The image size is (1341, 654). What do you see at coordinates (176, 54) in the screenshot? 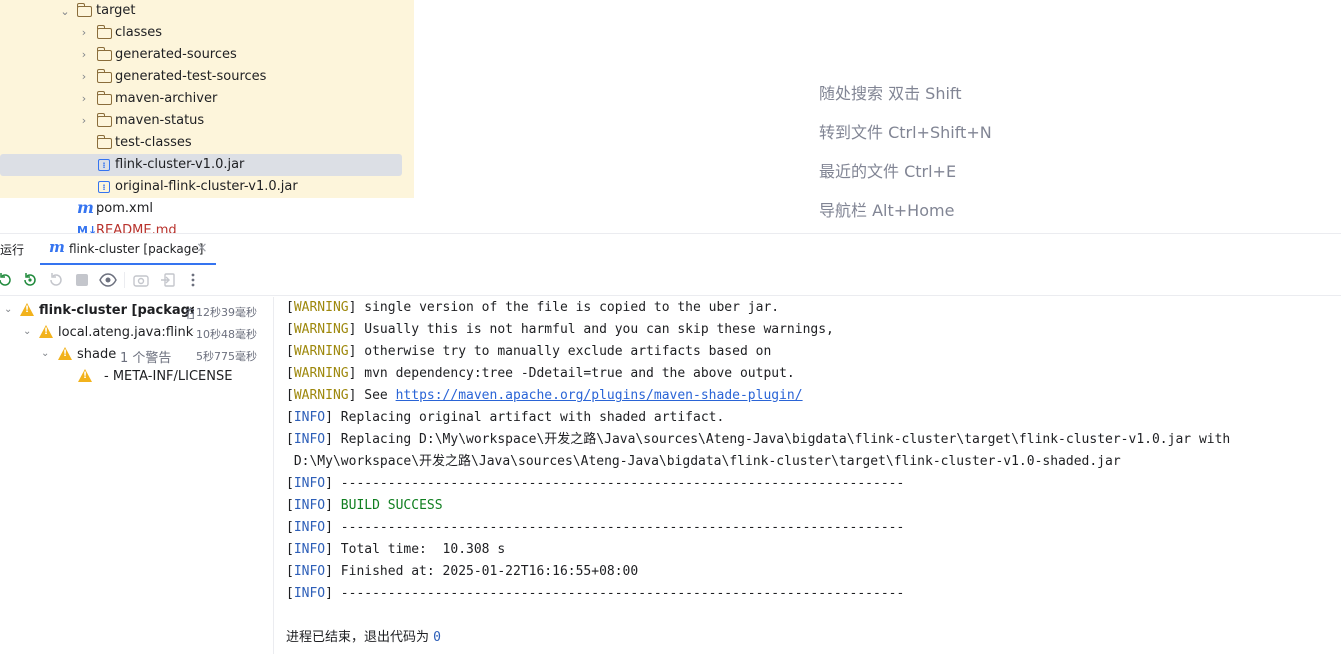
I see `tree-item-label: generated-sources` at bounding box center [176, 54].